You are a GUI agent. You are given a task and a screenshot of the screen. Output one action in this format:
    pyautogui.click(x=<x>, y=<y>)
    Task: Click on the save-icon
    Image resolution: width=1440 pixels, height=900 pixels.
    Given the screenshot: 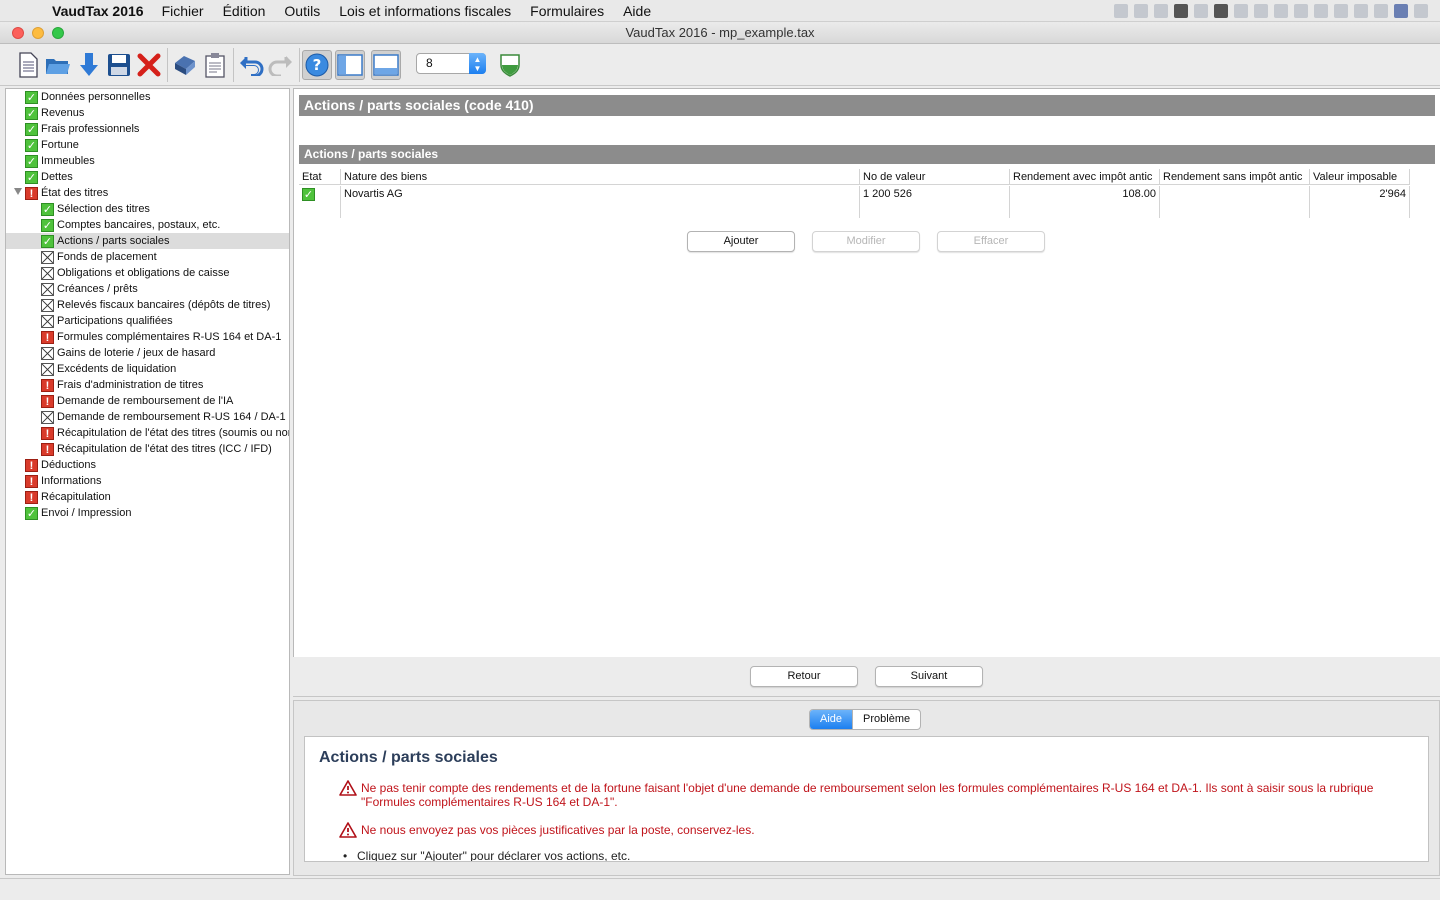 What is the action you would take?
    pyautogui.click(x=119, y=65)
    